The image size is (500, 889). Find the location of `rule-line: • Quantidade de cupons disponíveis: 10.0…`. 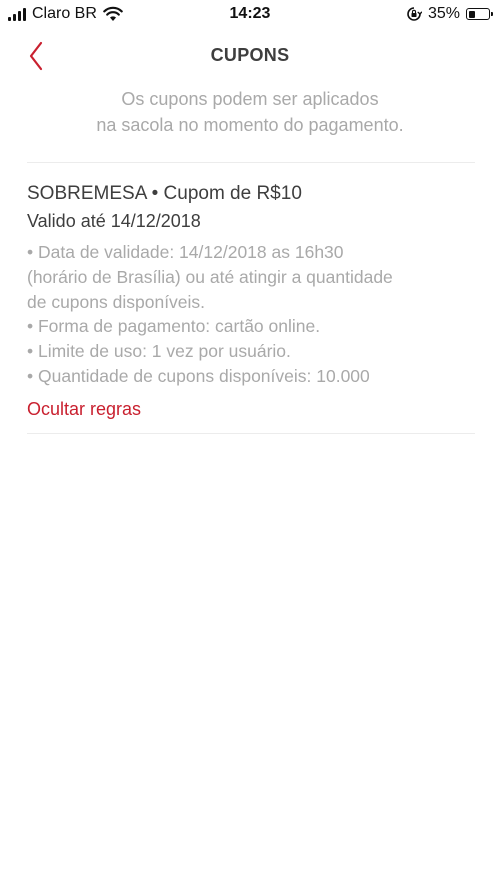

rule-line: • Quantidade de cupons disponíveis: 10.0… is located at coordinates (198, 375).